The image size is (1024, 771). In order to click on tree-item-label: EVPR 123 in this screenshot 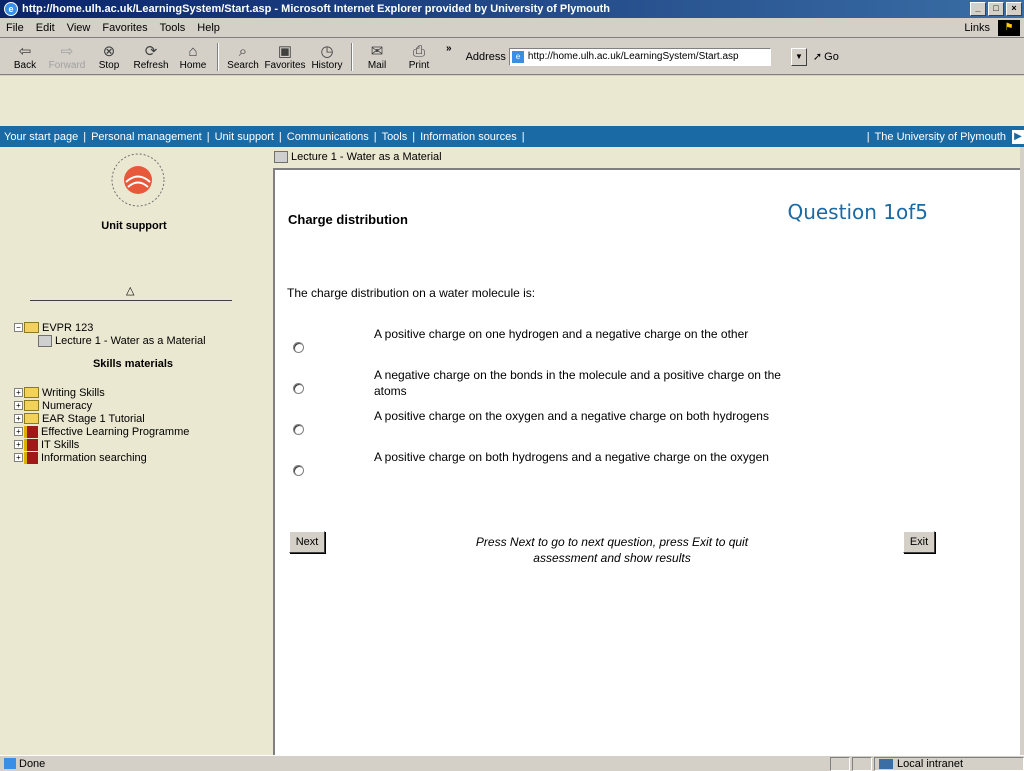, I will do `click(68, 327)`.